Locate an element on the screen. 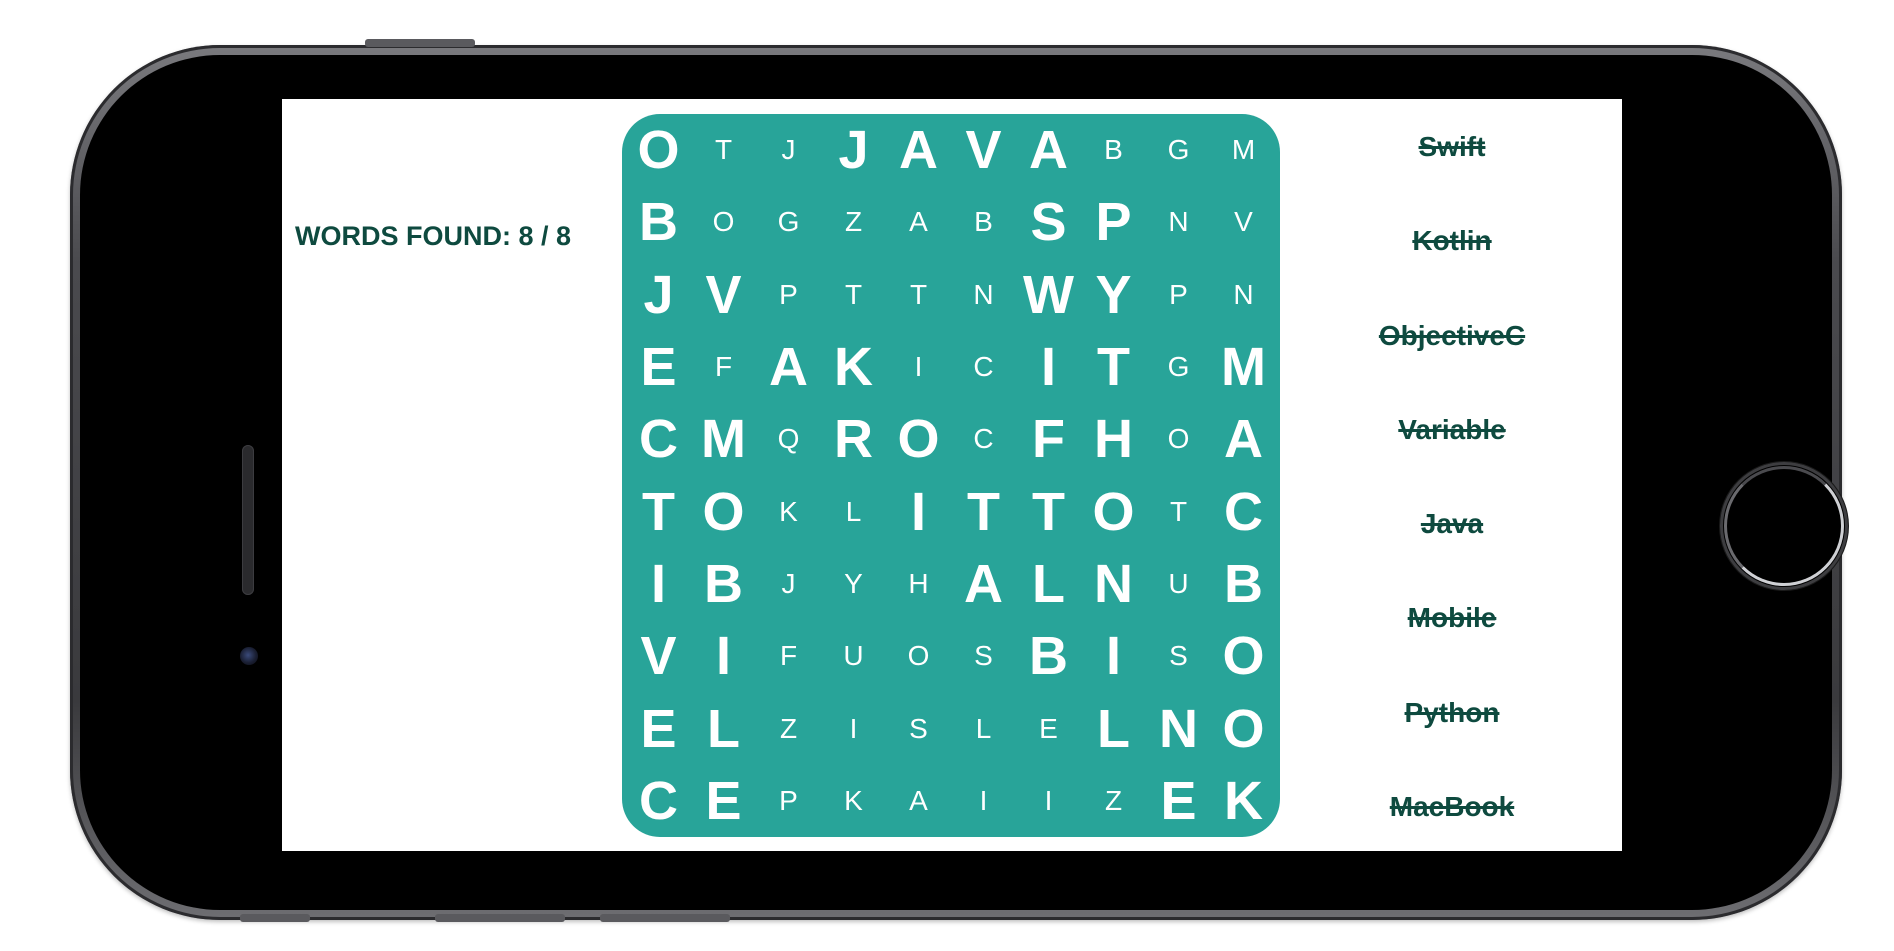 This screenshot has width=1894, height=951. grid-cell: Q is located at coordinates (788, 439).